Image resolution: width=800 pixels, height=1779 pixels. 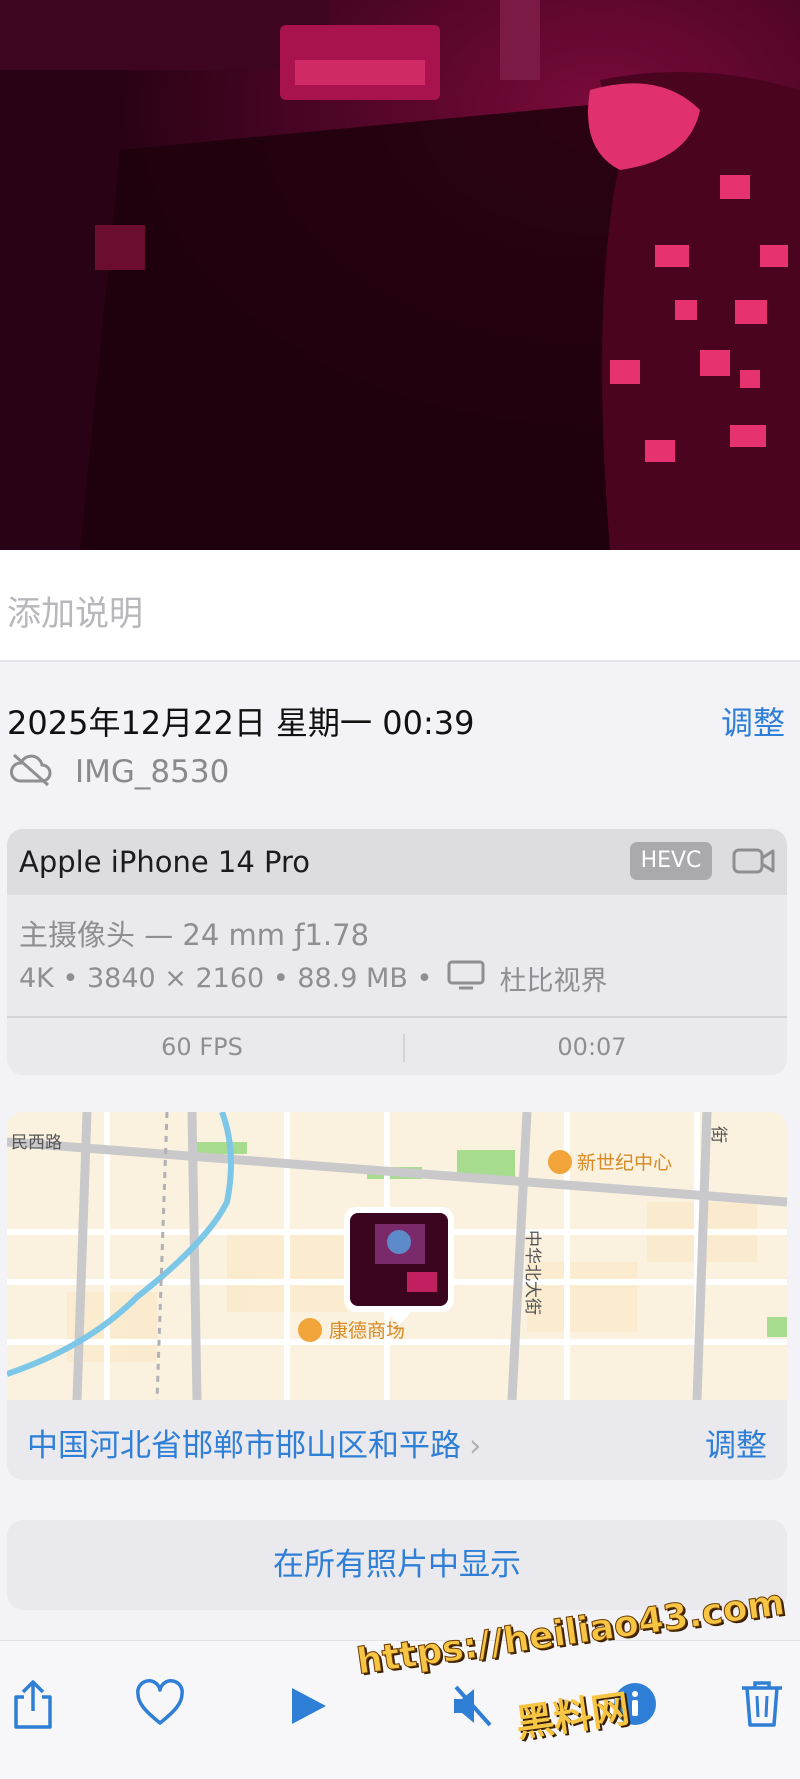 What do you see at coordinates (165, 862) in the screenshot?
I see `device-name: Apple iPhone 14 Pro` at bounding box center [165, 862].